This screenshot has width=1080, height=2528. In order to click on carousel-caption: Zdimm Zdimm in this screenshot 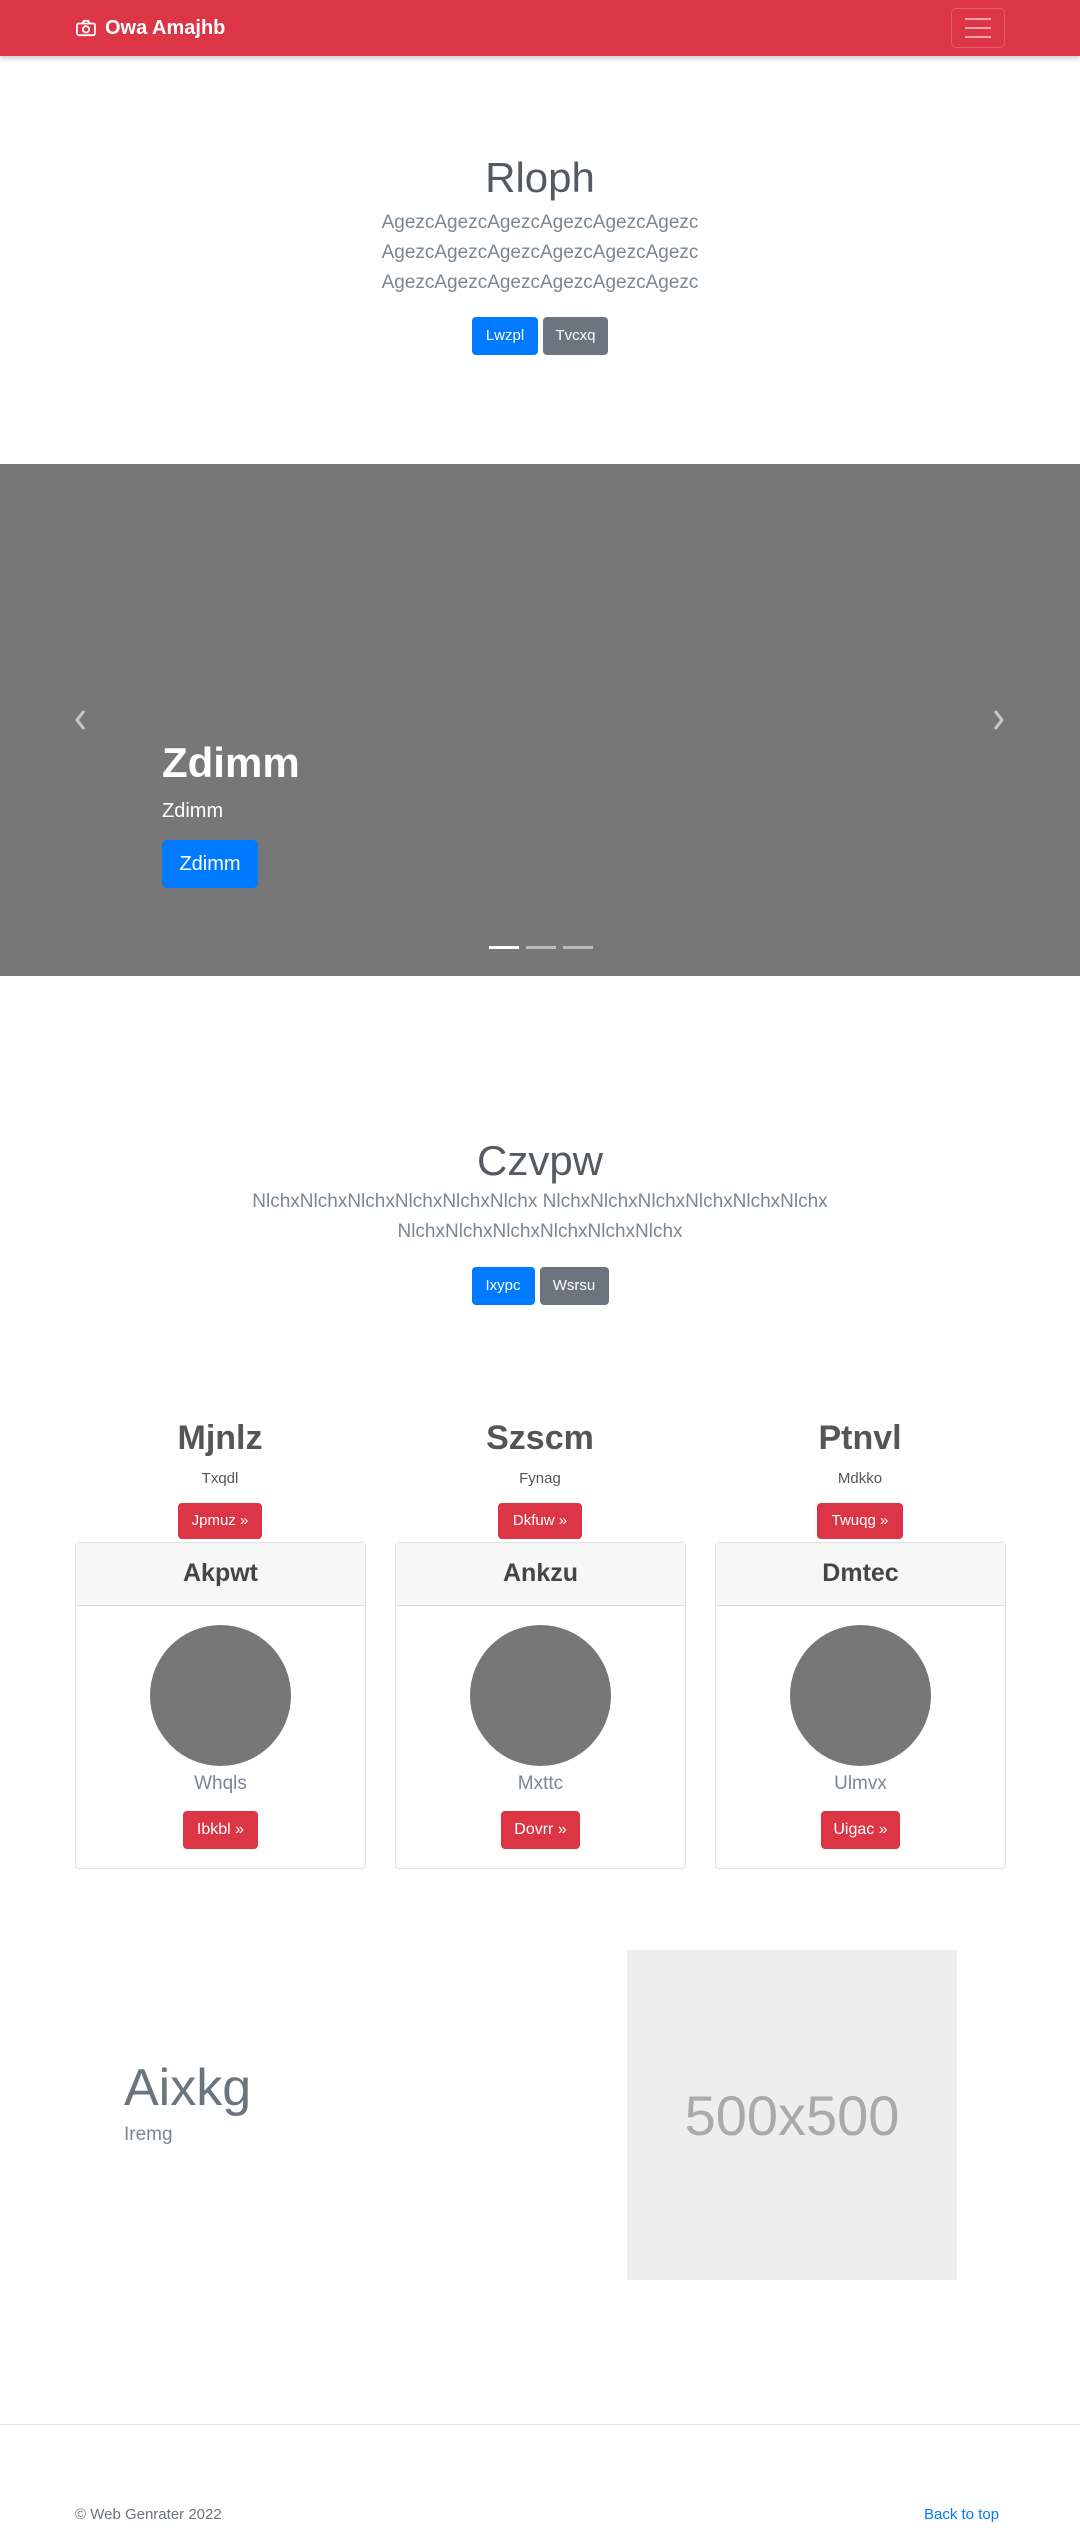, I will do `click(231, 779)`.